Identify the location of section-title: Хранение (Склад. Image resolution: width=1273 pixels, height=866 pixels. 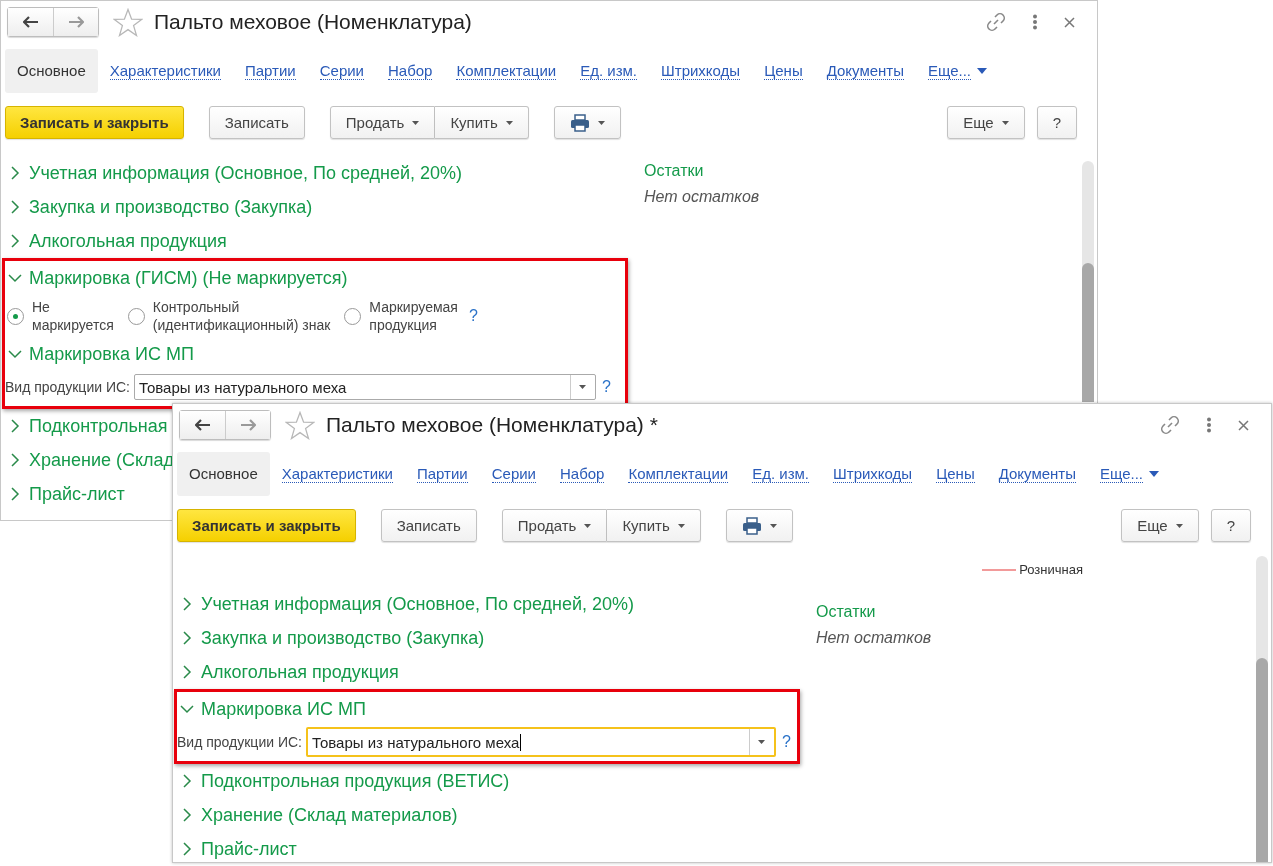
(102, 460).